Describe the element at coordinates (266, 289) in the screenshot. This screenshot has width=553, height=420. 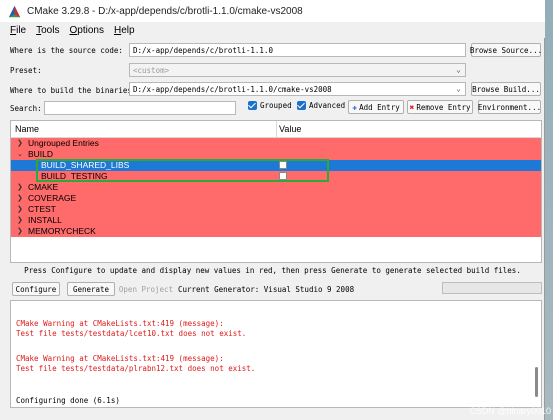
I see `current-generator-text: Current Generator: Visual Studio 9 2008` at that location.